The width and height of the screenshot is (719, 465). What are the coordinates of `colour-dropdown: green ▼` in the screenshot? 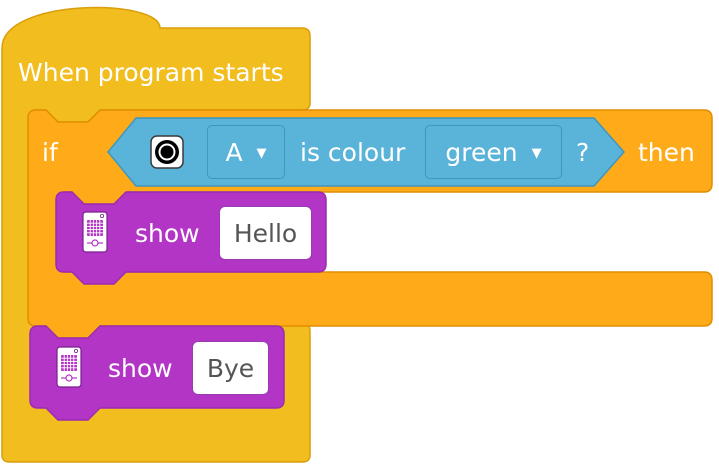 It's located at (493, 152).